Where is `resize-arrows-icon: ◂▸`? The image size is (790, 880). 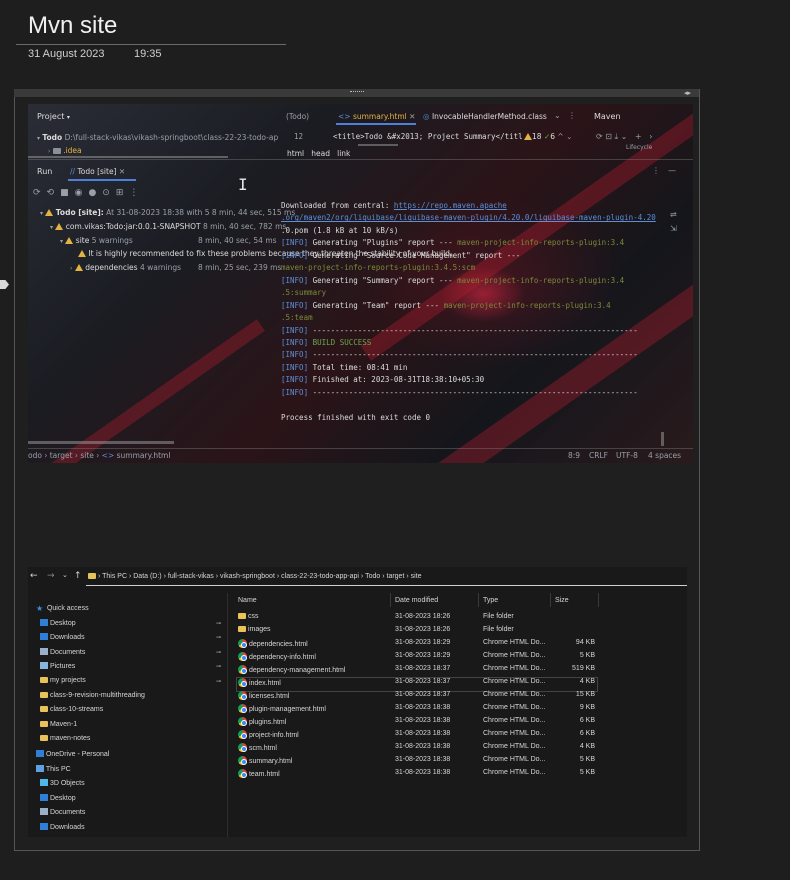
resize-arrows-icon: ◂▸ is located at coordinates (687, 93).